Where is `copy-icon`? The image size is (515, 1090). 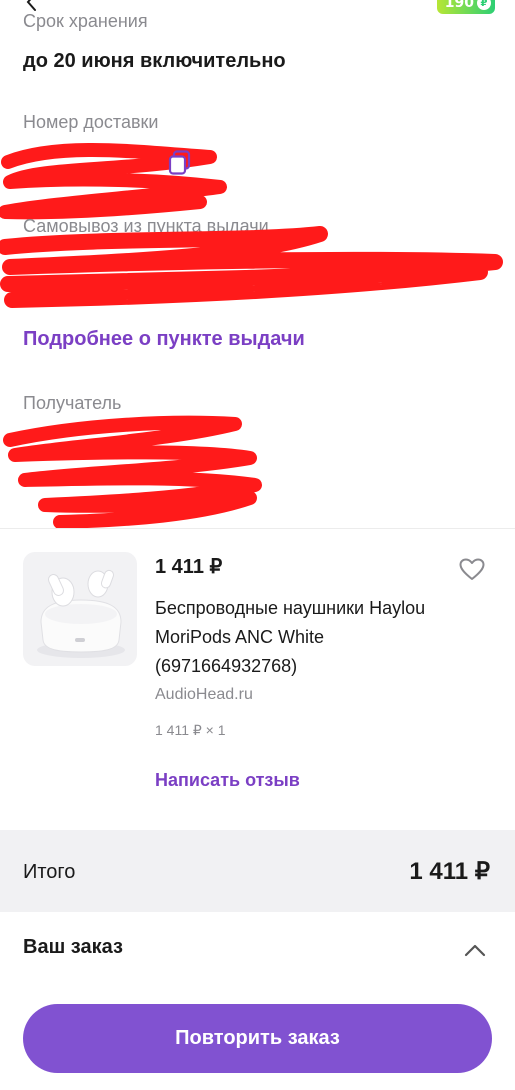
copy-icon is located at coordinates (180, 163).